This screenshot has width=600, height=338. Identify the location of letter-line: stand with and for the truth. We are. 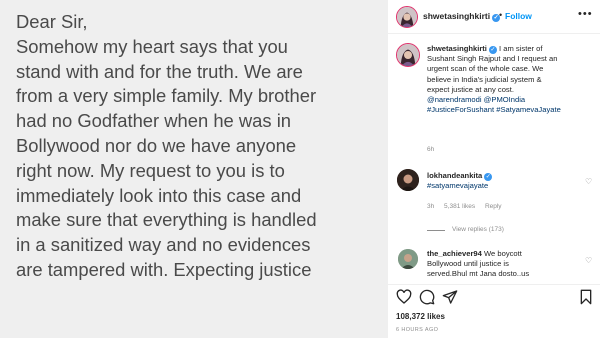
(159, 71).